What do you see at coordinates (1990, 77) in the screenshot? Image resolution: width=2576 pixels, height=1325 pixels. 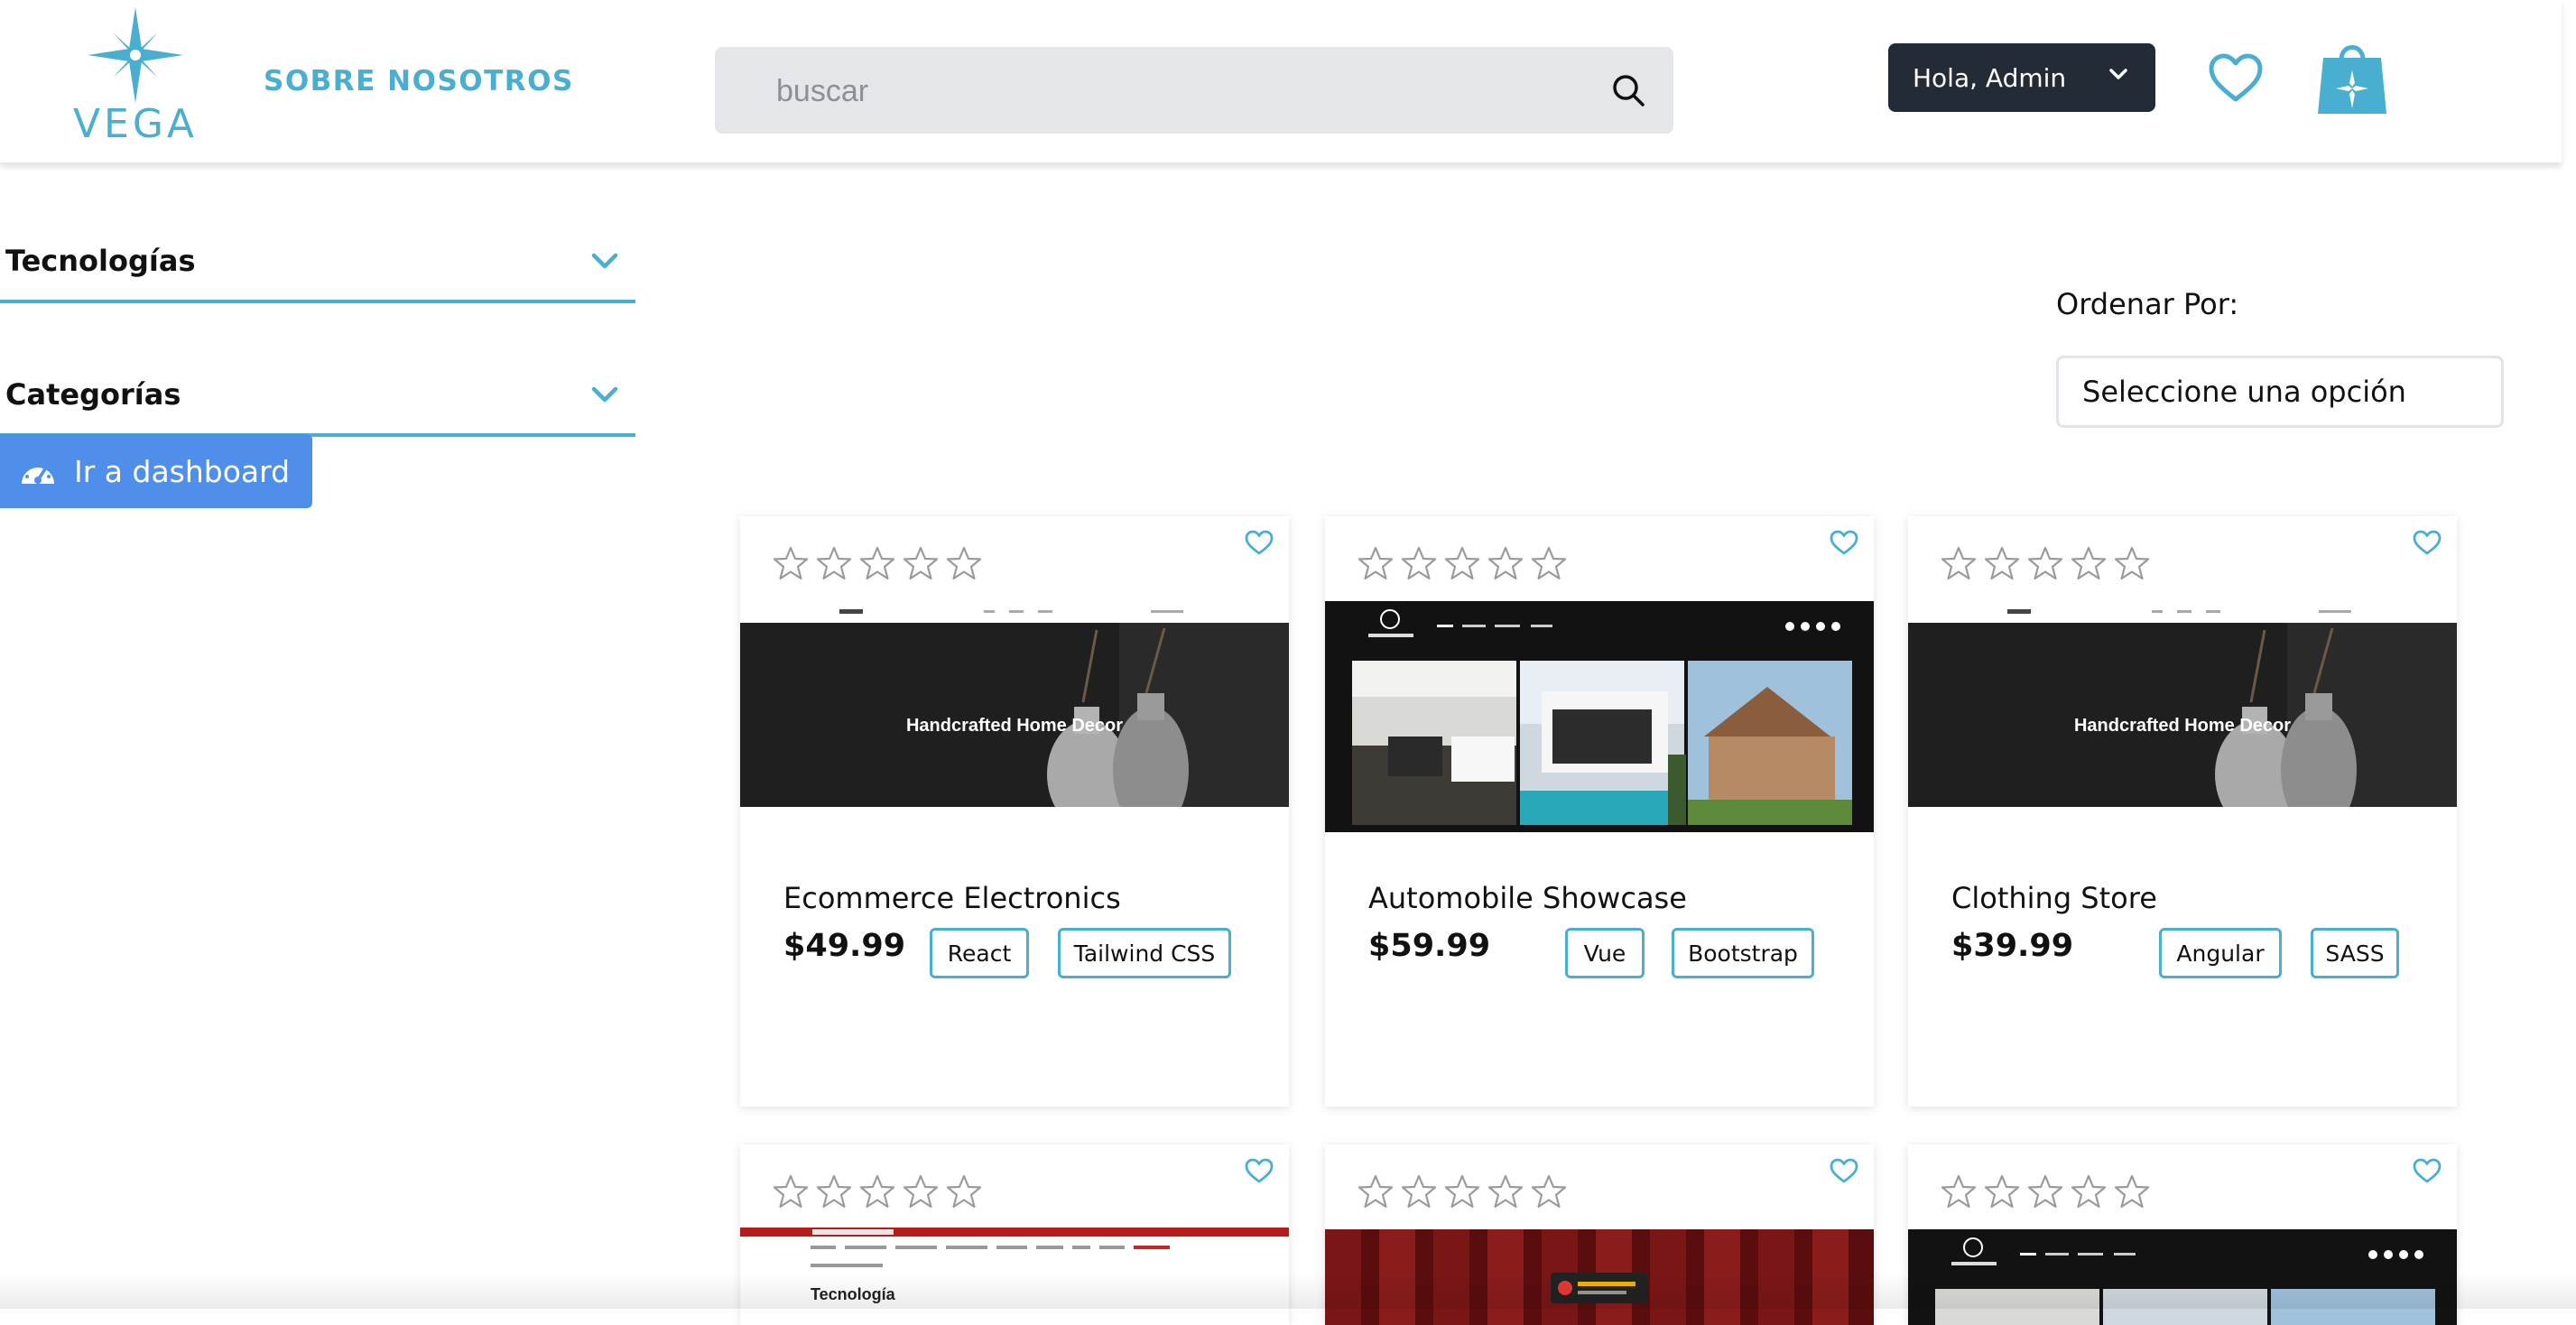 I see `user-greeting: Hola, Admin` at bounding box center [1990, 77].